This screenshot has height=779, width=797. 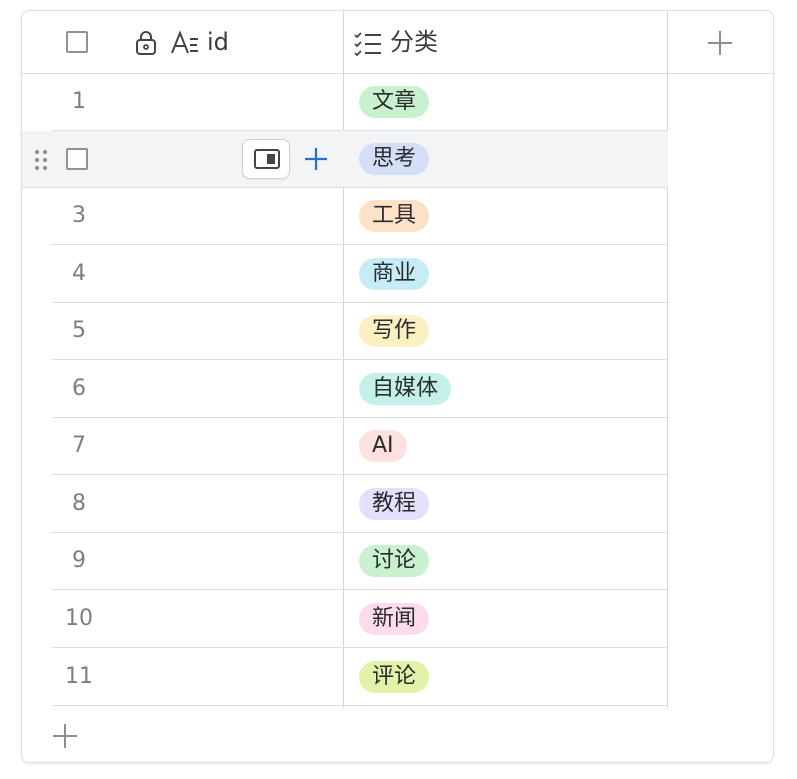 What do you see at coordinates (394, 216) in the screenshot?
I see `category-tag: 工具` at bounding box center [394, 216].